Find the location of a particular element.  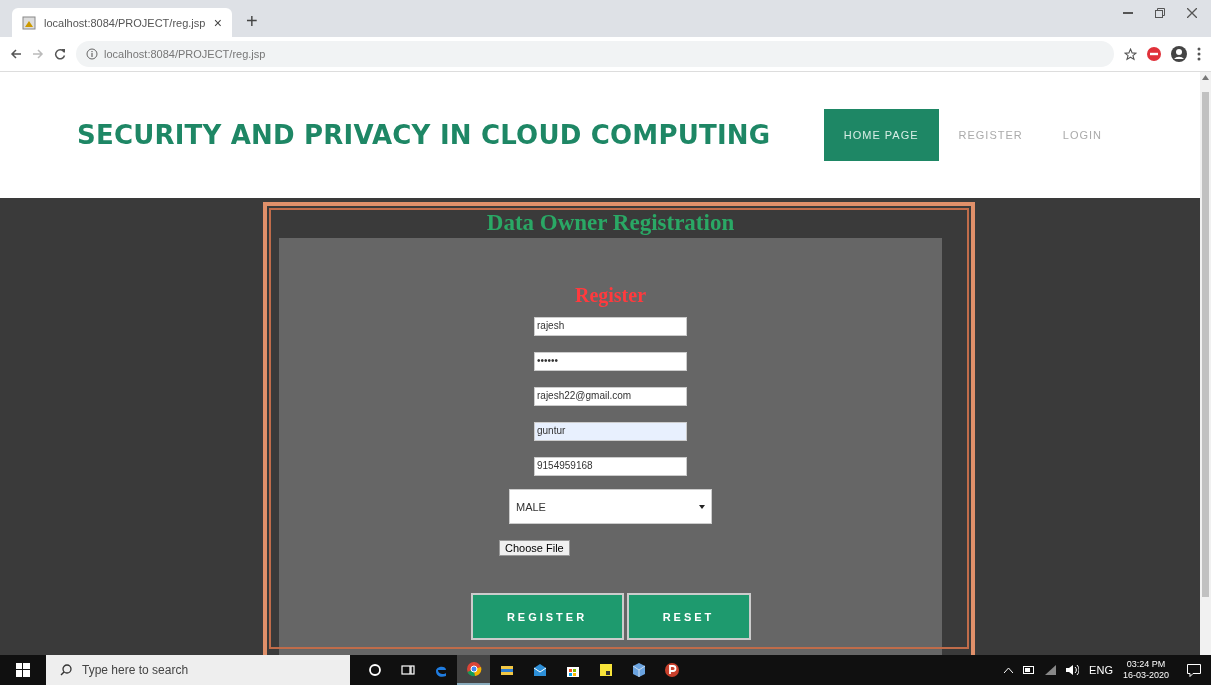

form-title: Register is located at coordinates (610, 295).